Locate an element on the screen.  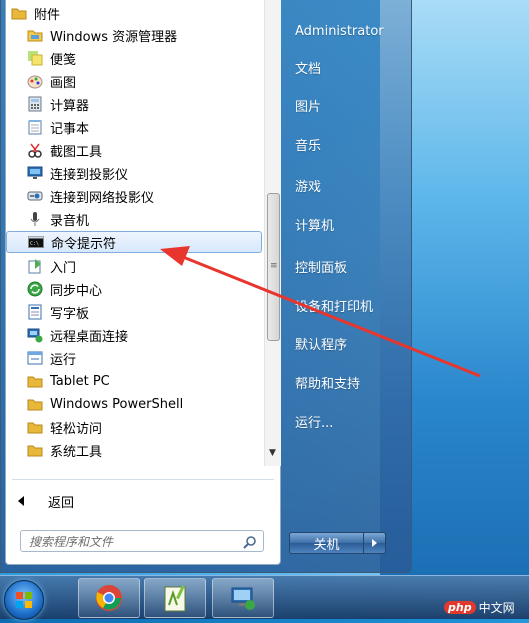
right-item-pictures: 图片 is located at coordinates (308, 108).